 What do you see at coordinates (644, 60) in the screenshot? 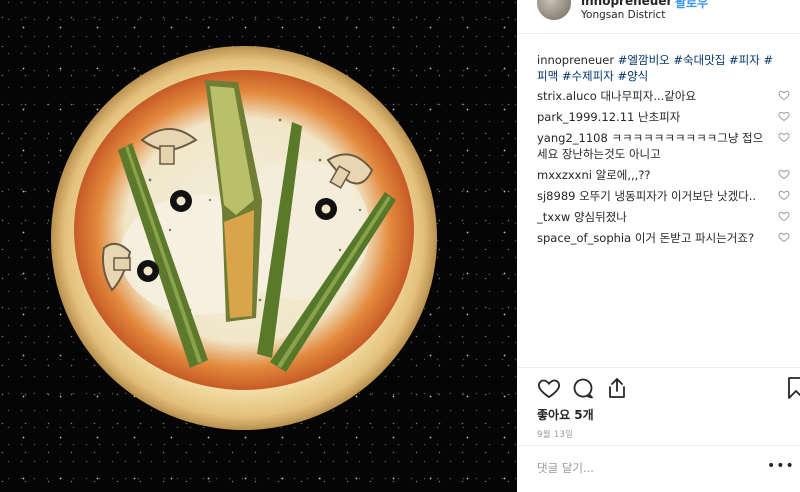
I see `hashtag: #엘깜비오` at bounding box center [644, 60].